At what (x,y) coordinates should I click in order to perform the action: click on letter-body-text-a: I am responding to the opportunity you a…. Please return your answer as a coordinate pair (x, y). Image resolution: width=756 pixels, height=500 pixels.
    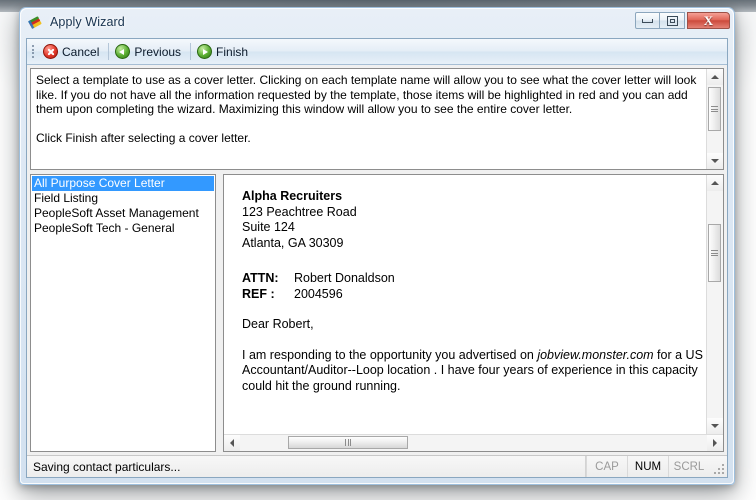
    Looking at the image, I should click on (390, 354).